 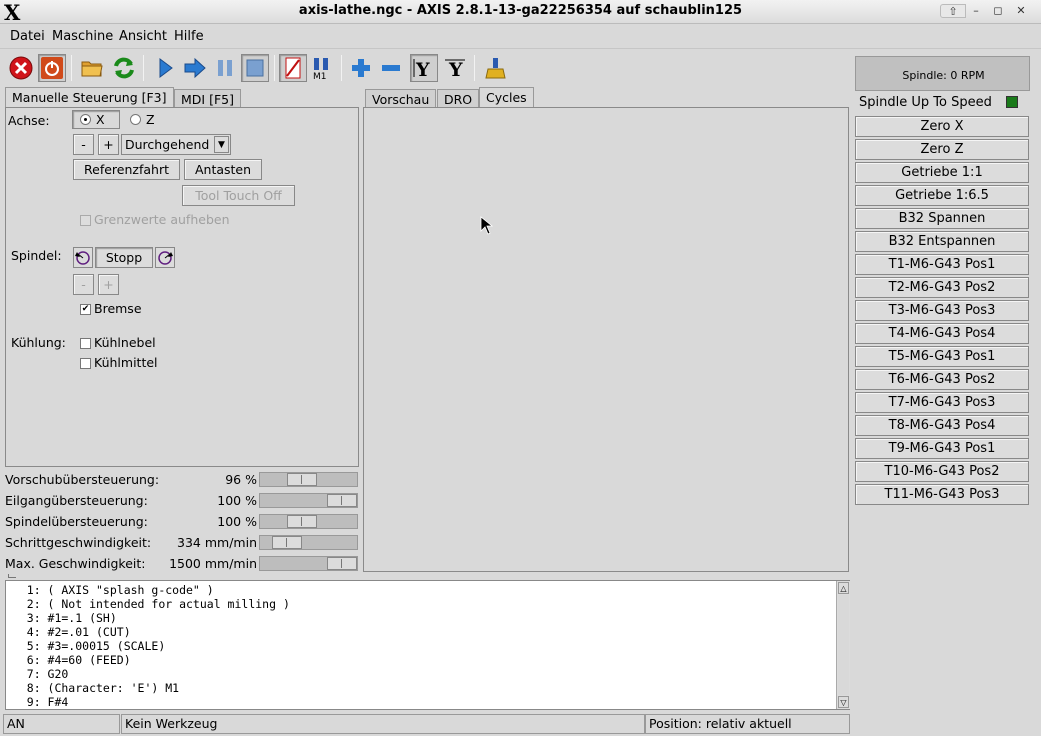 I want to click on spindle-reverse-icon, so click(x=83, y=257).